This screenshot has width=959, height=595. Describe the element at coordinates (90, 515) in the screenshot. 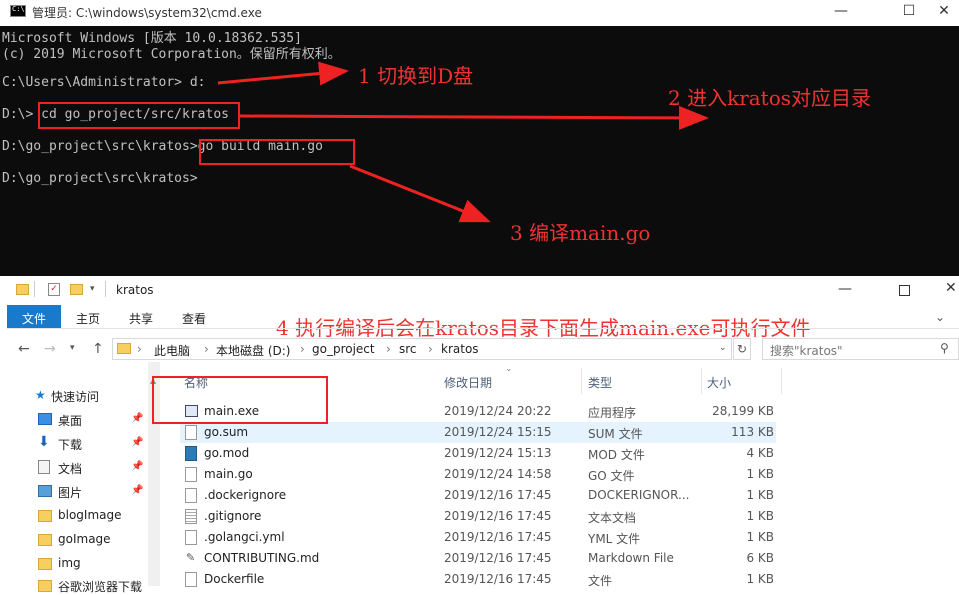

I see `sidebar-item-folder: blogImage` at that location.